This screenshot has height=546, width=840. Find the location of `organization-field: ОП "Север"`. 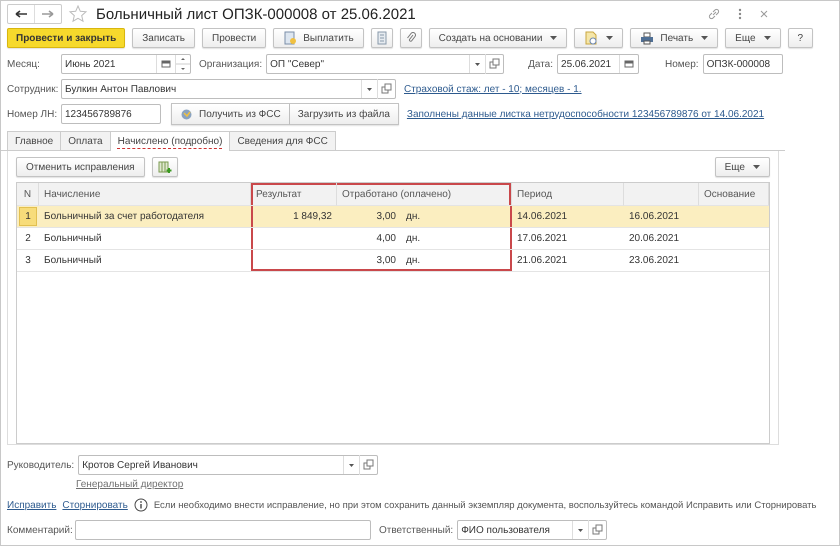

organization-field: ОП "Север" is located at coordinates (385, 64).